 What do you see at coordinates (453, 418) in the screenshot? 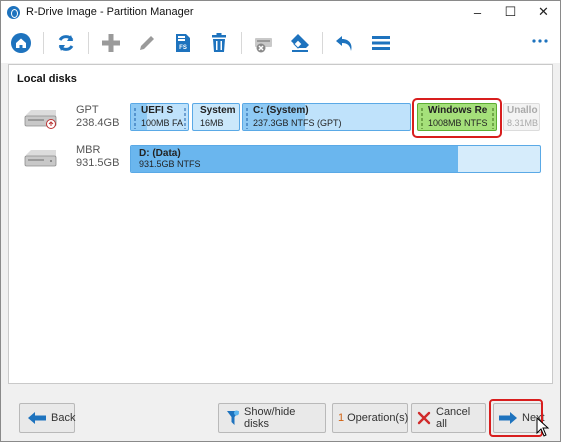
I see `cancel-all-label: Cancel all` at bounding box center [453, 418].